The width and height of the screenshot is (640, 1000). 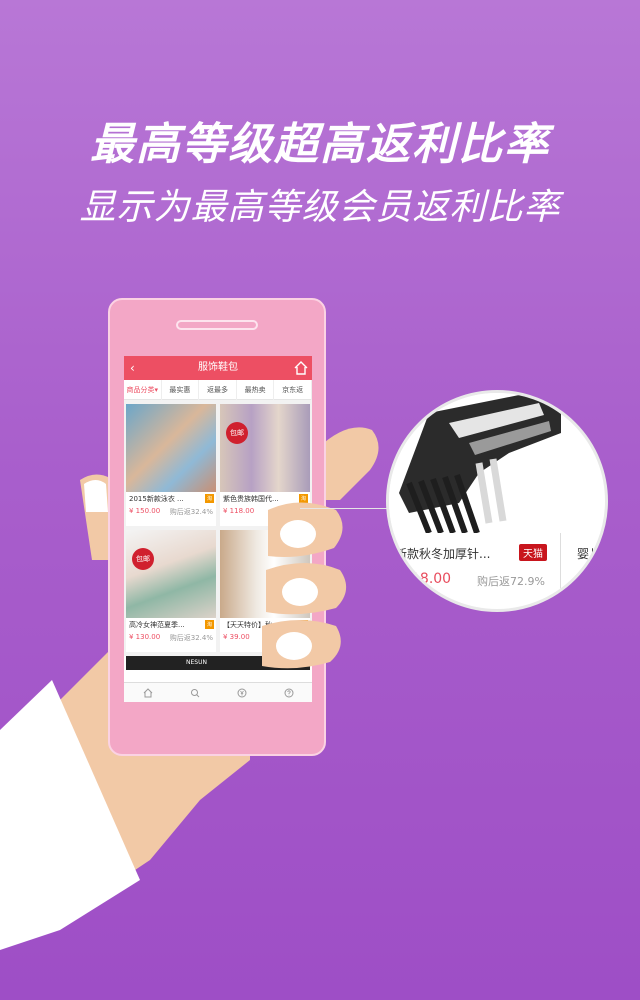 What do you see at coordinates (218, 663) in the screenshot?
I see `brand-strip: NESUN` at bounding box center [218, 663].